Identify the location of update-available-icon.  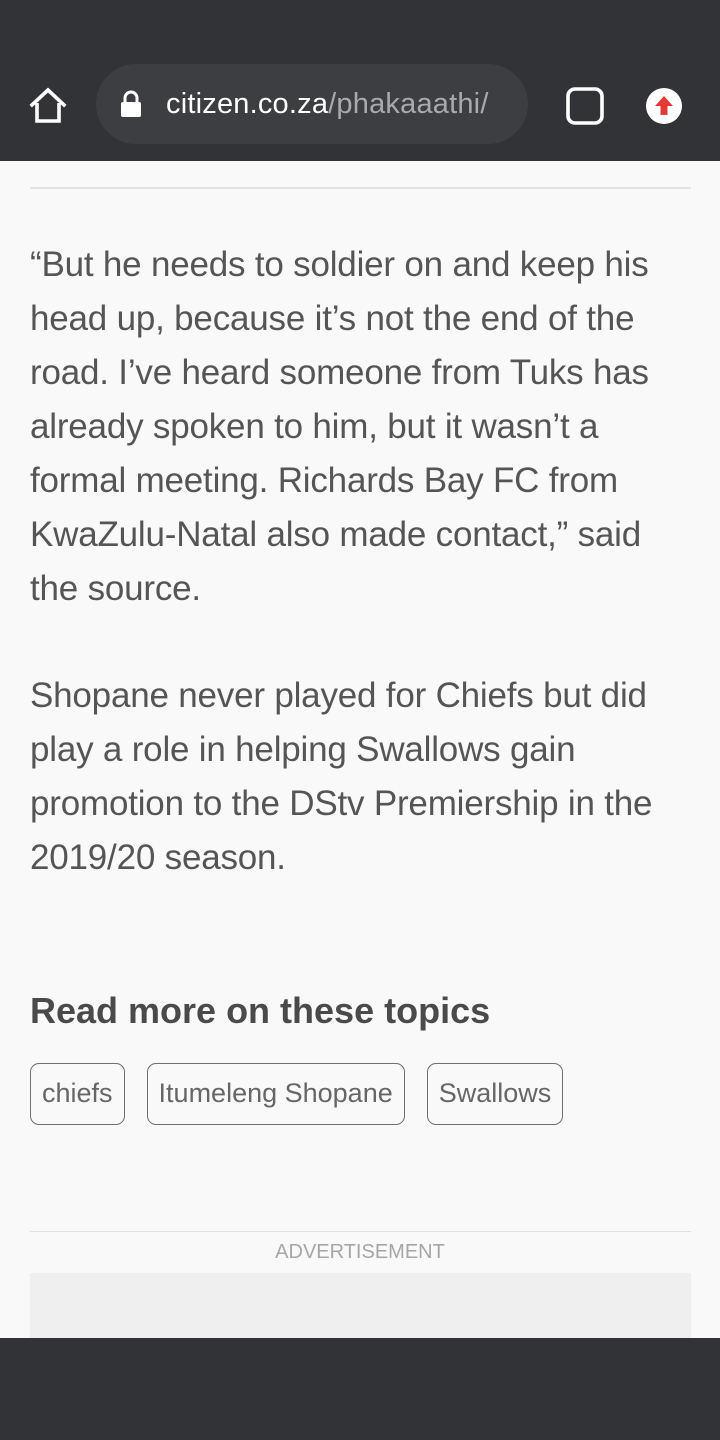
(664, 106).